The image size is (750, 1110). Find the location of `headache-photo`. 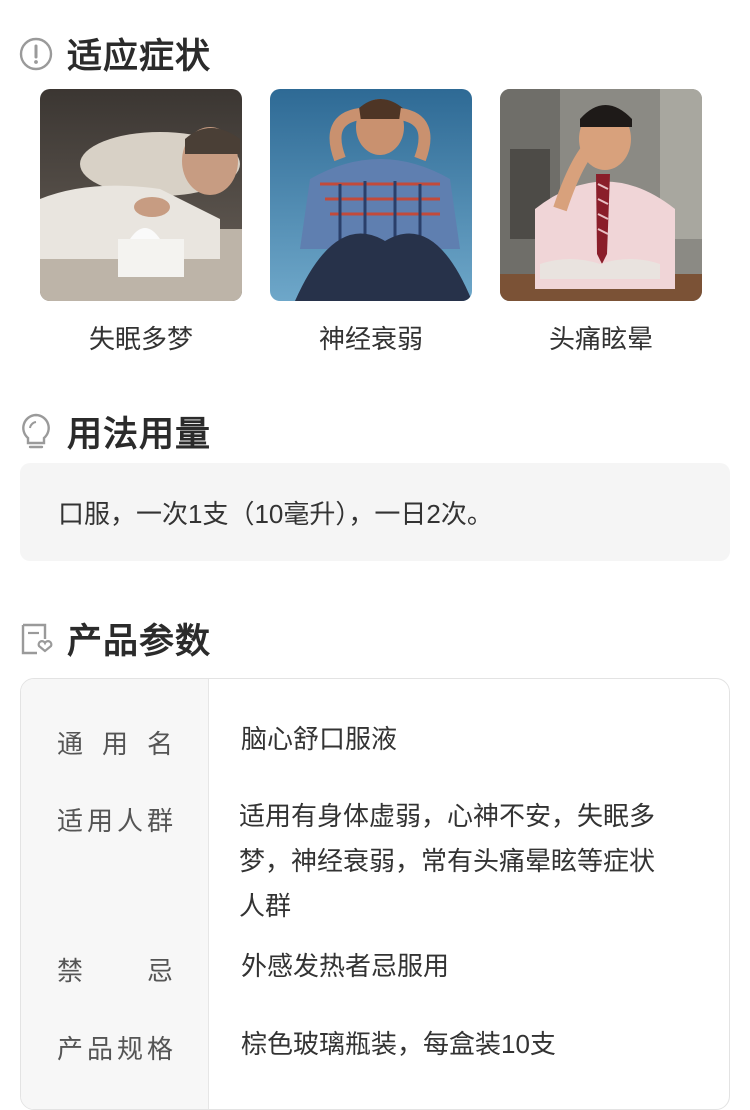

headache-photo is located at coordinates (601, 195).